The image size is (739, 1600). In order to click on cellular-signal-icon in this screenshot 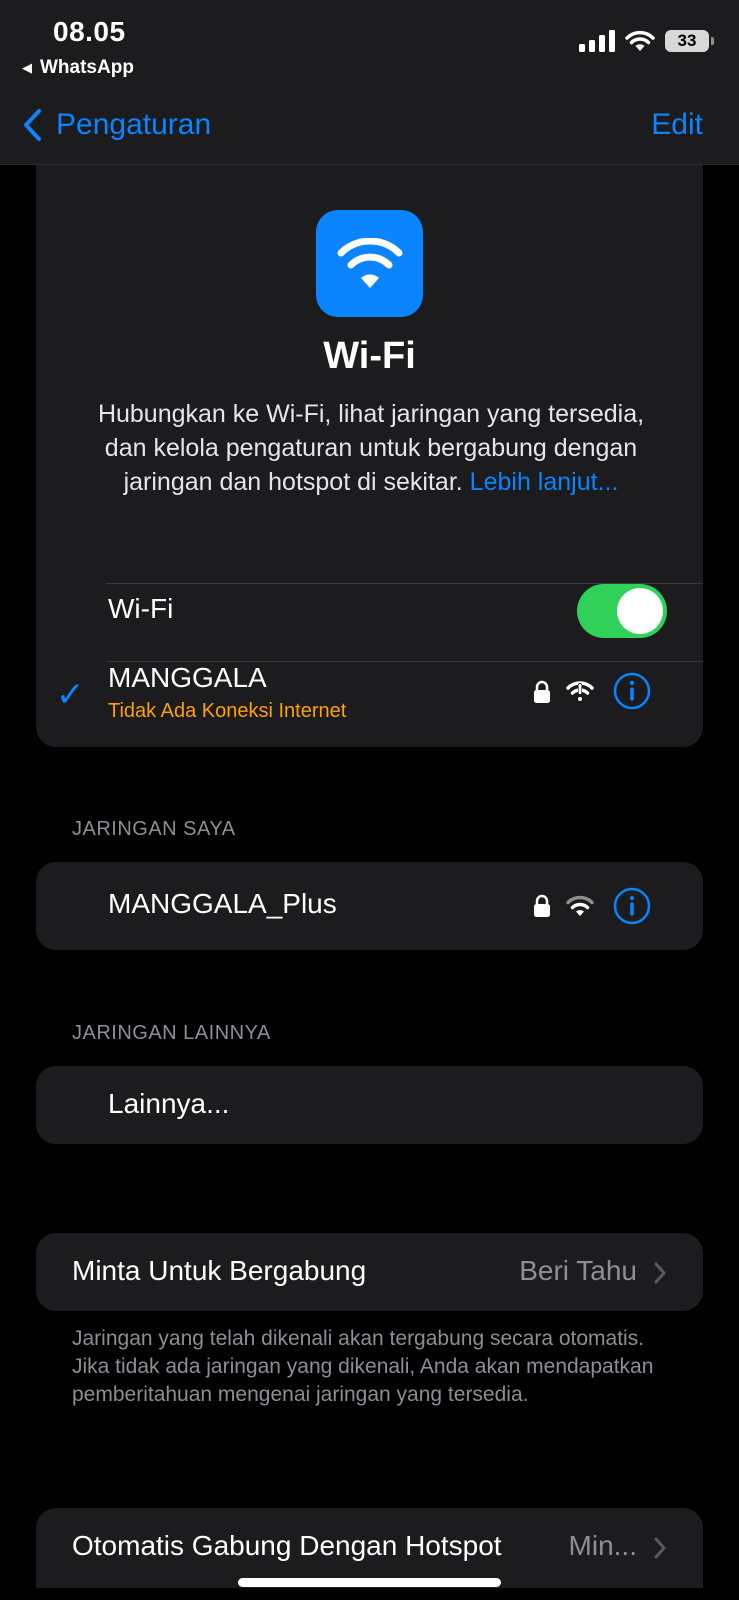, I will do `click(597, 41)`.